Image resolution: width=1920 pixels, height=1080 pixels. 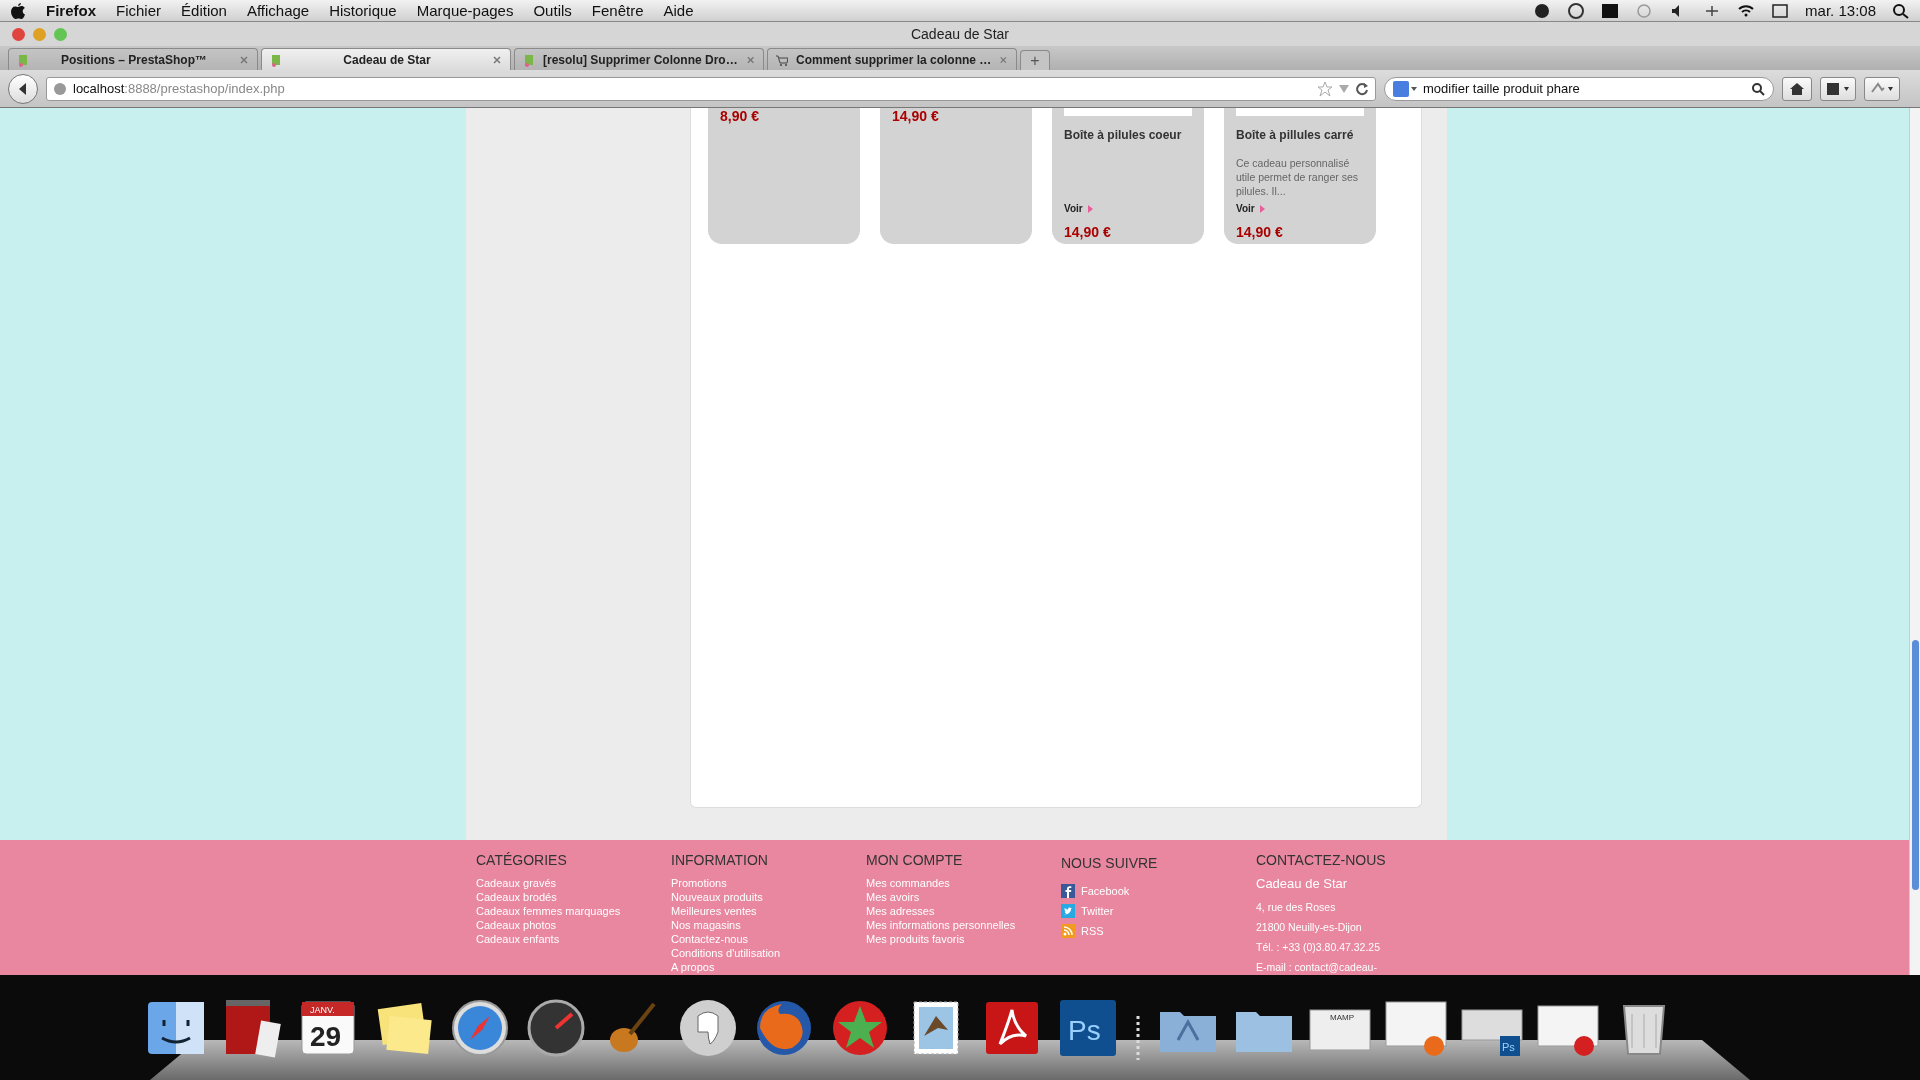 What do you see at coordinates (552, 10) in the screenshot?
I see `menu-item: Outils` at bounding box center [552, 10].